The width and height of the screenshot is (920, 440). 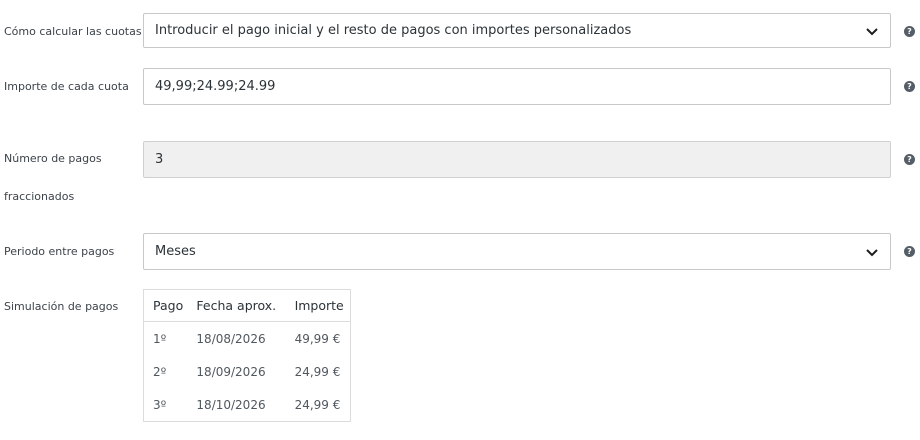 I want to click on table-row: 2º 18/09/2026 24,99 €, so click(x=247, y=371).